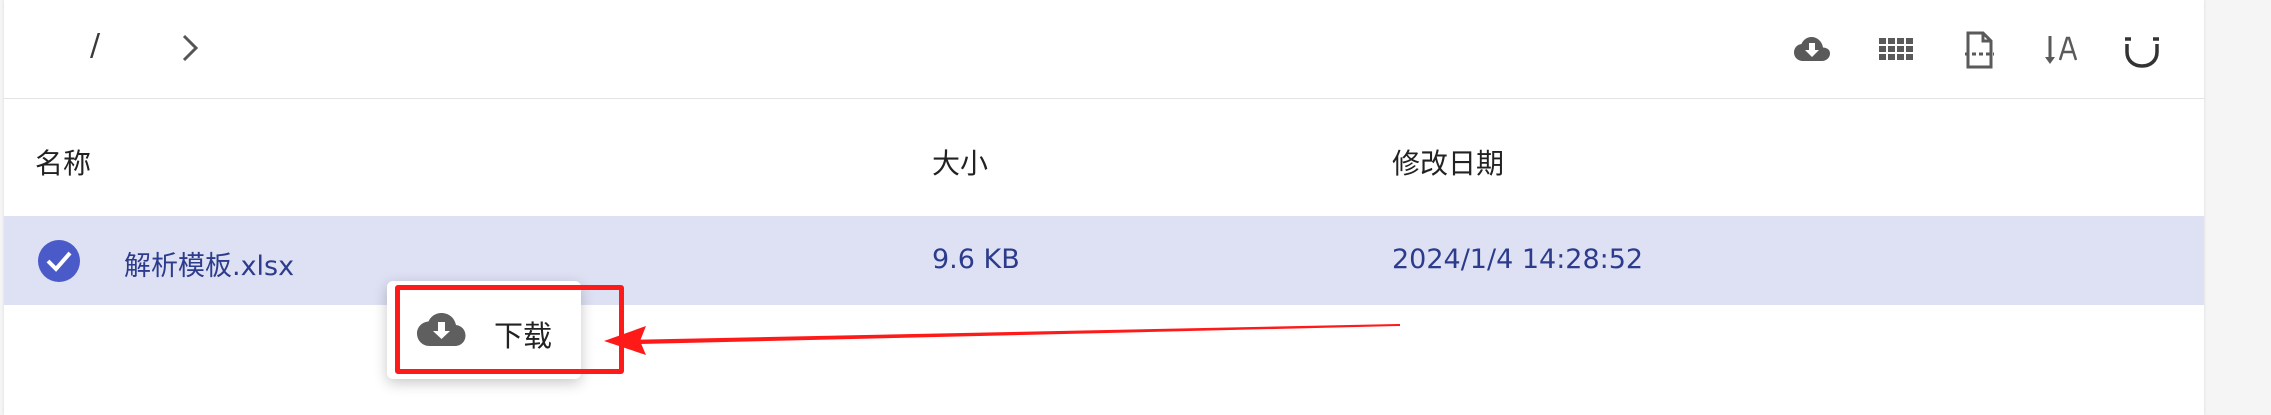 The height and width of the screenshot is (415, 2271). What do you see at coordinates (1979, 50) in the screenshot?
I see `file-info-icon` at bounding box center [1979, 50].